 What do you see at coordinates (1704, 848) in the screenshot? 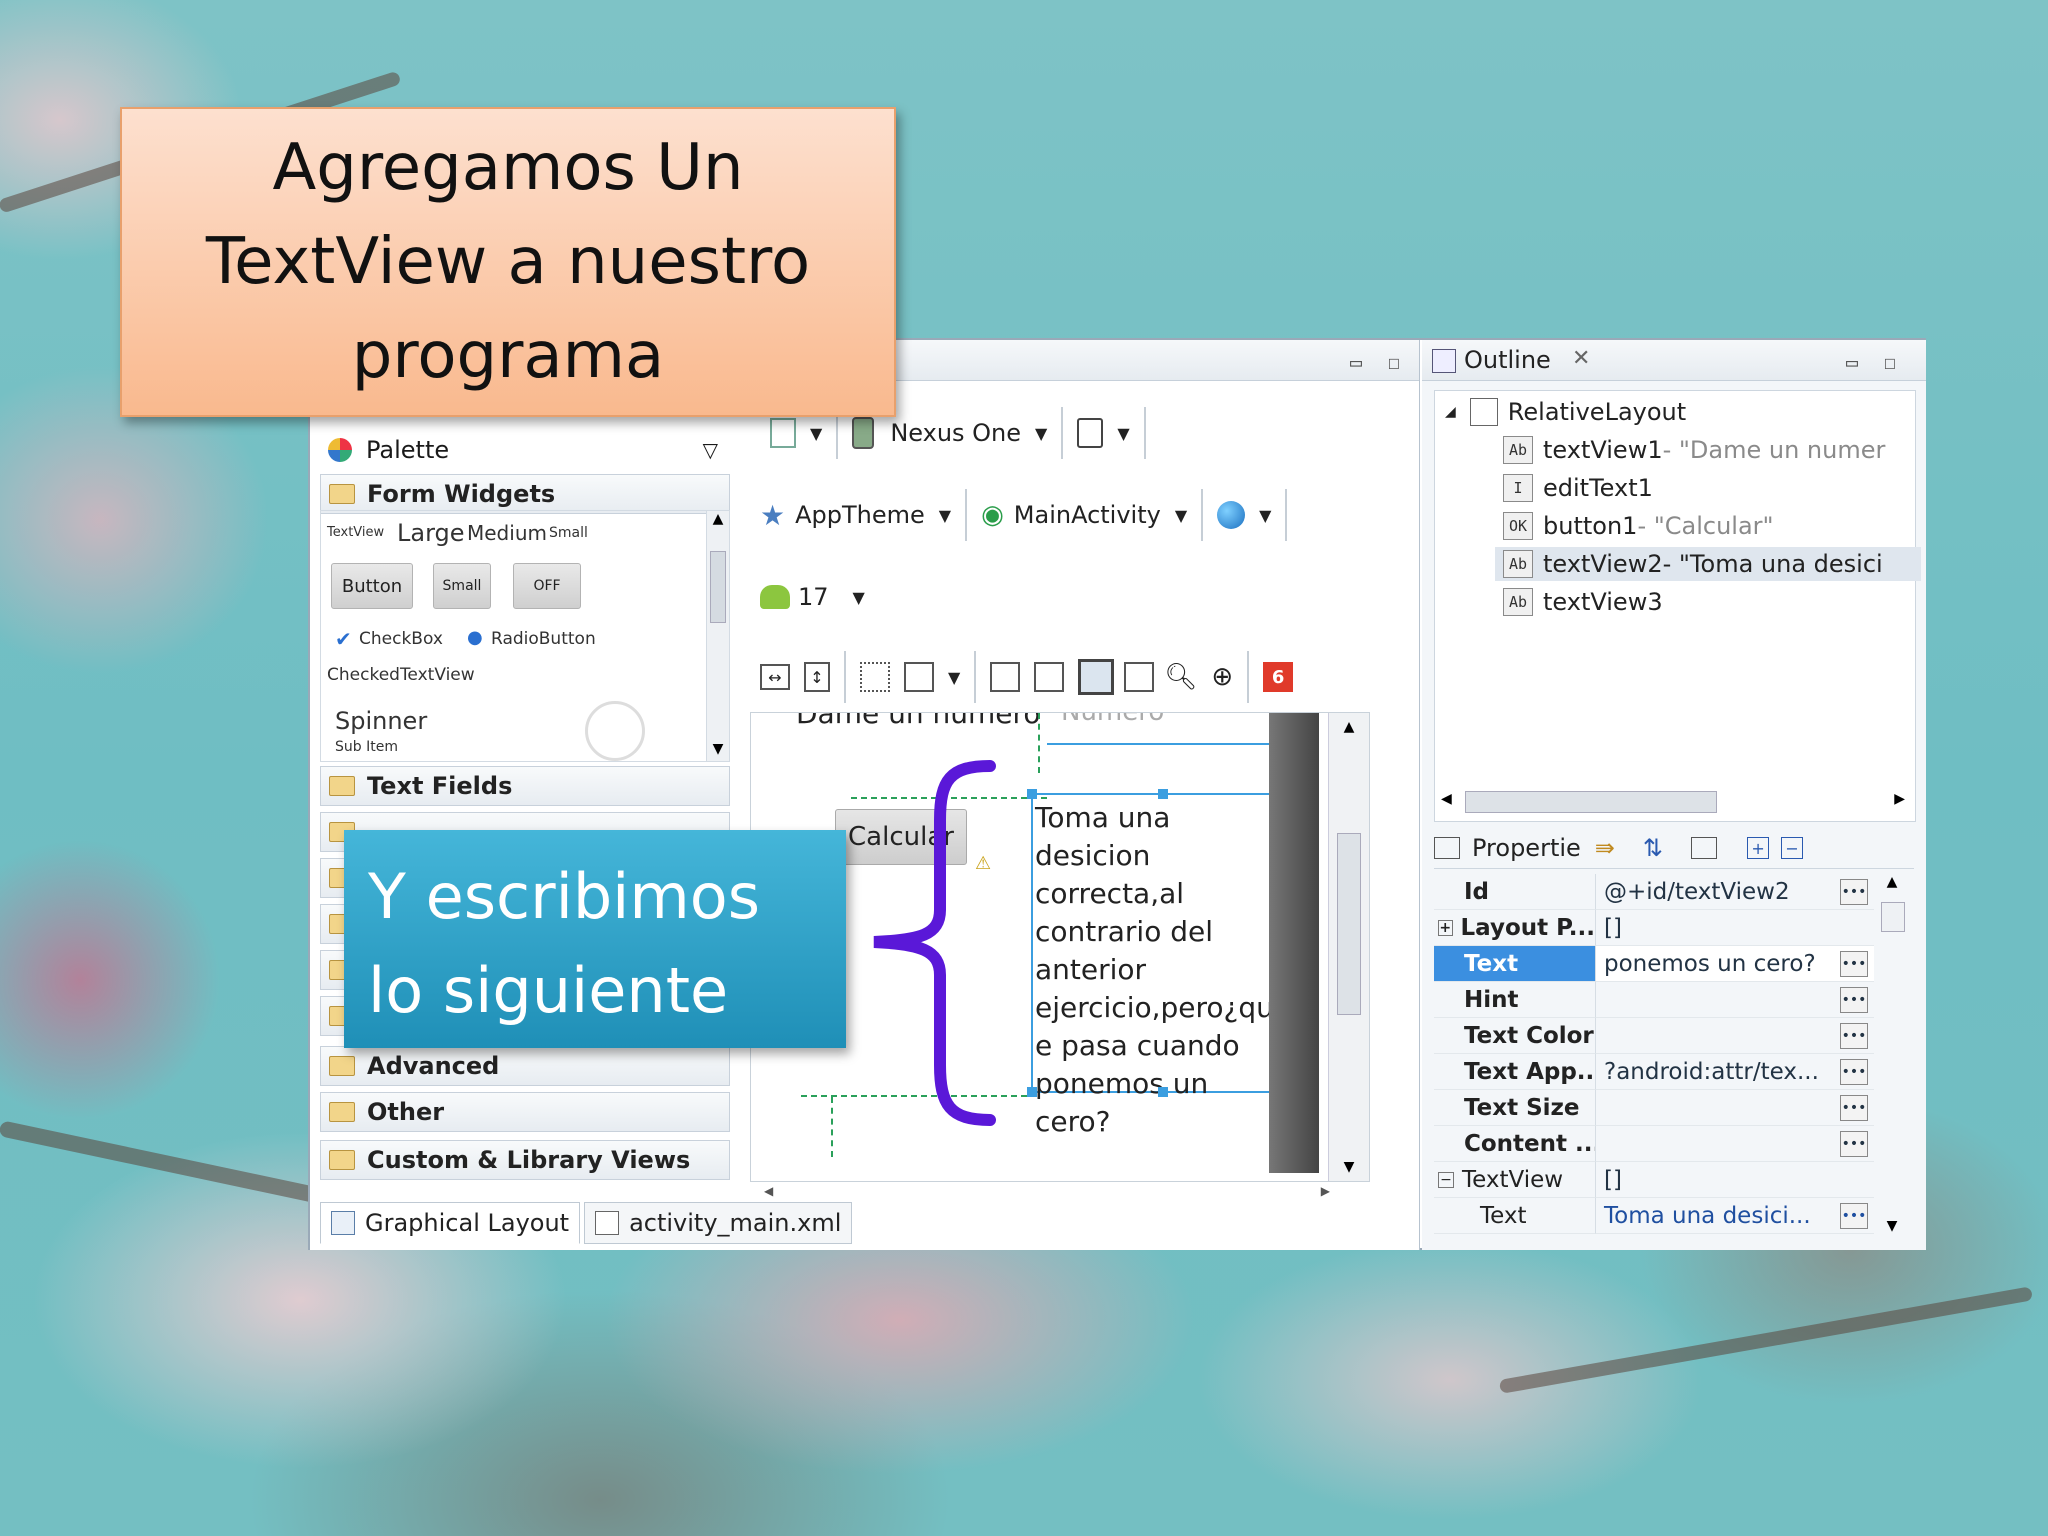
I see `advanced-icon` at bounding box center [1704, 848].